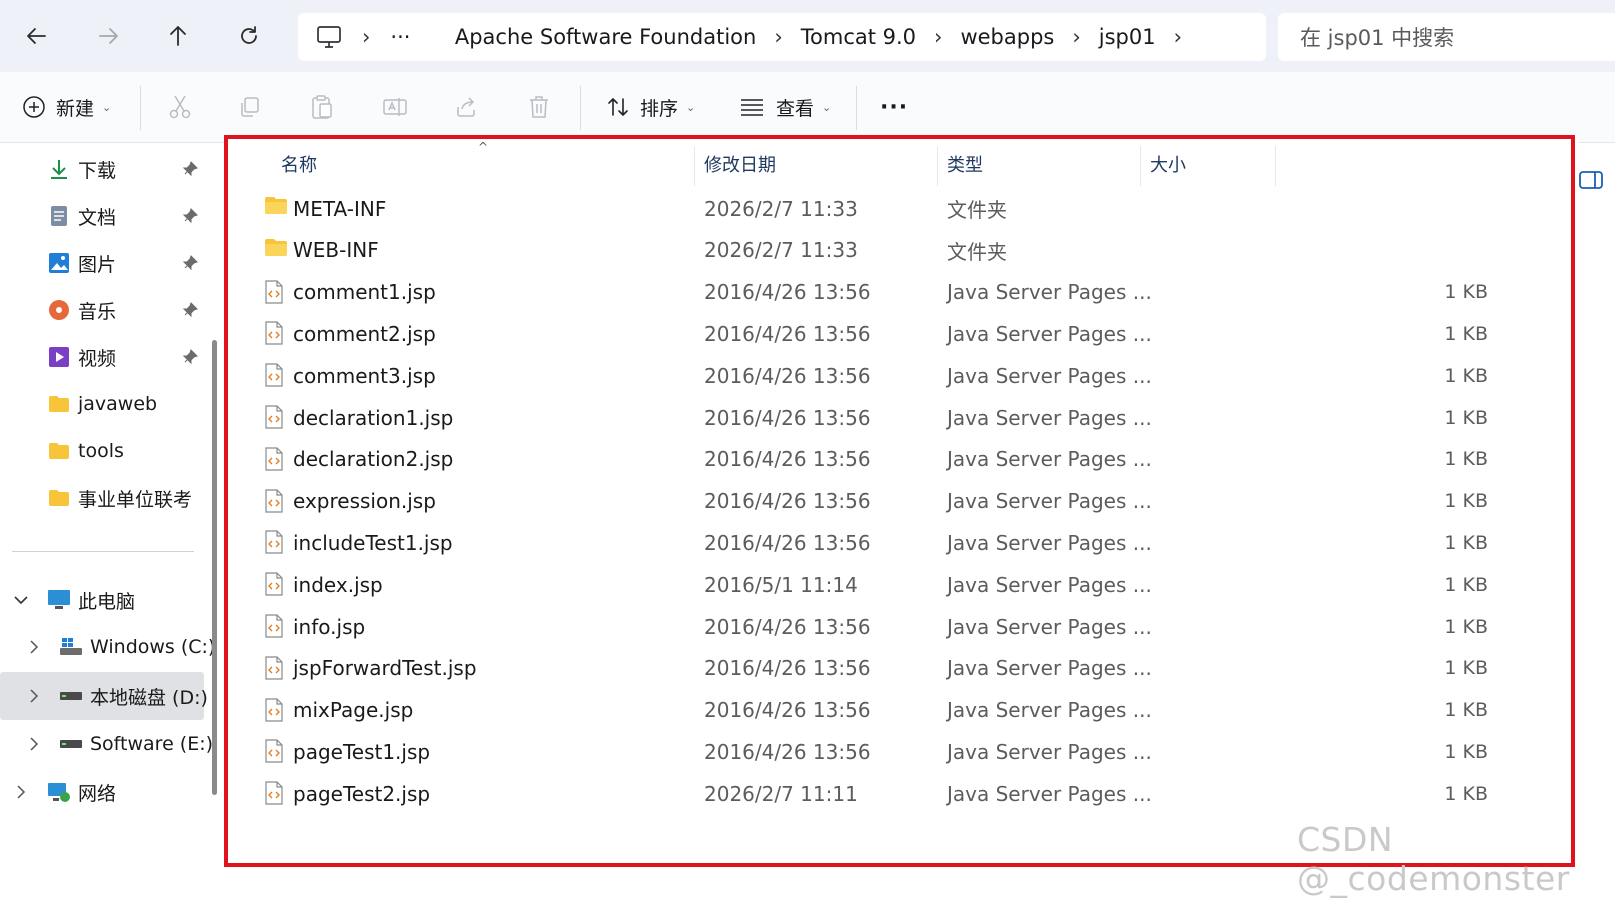 The height and width of the screenshot is (898, 1615). I want to click on sidebar-item-network: 网络, so click(81, 792).